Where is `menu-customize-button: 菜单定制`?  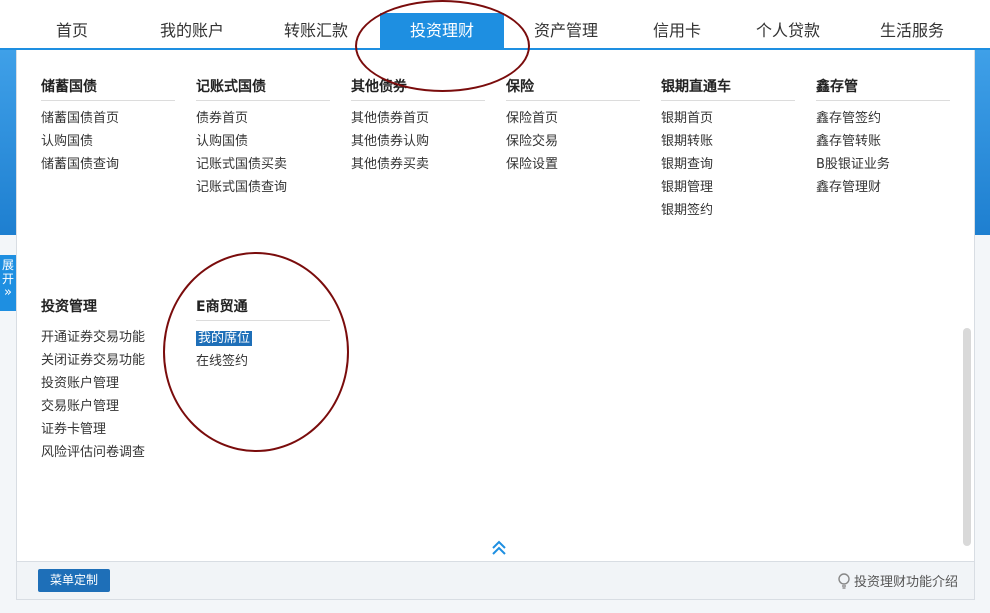 menu-customize-button: 菜单定制 is located at coordinates (74, 580).